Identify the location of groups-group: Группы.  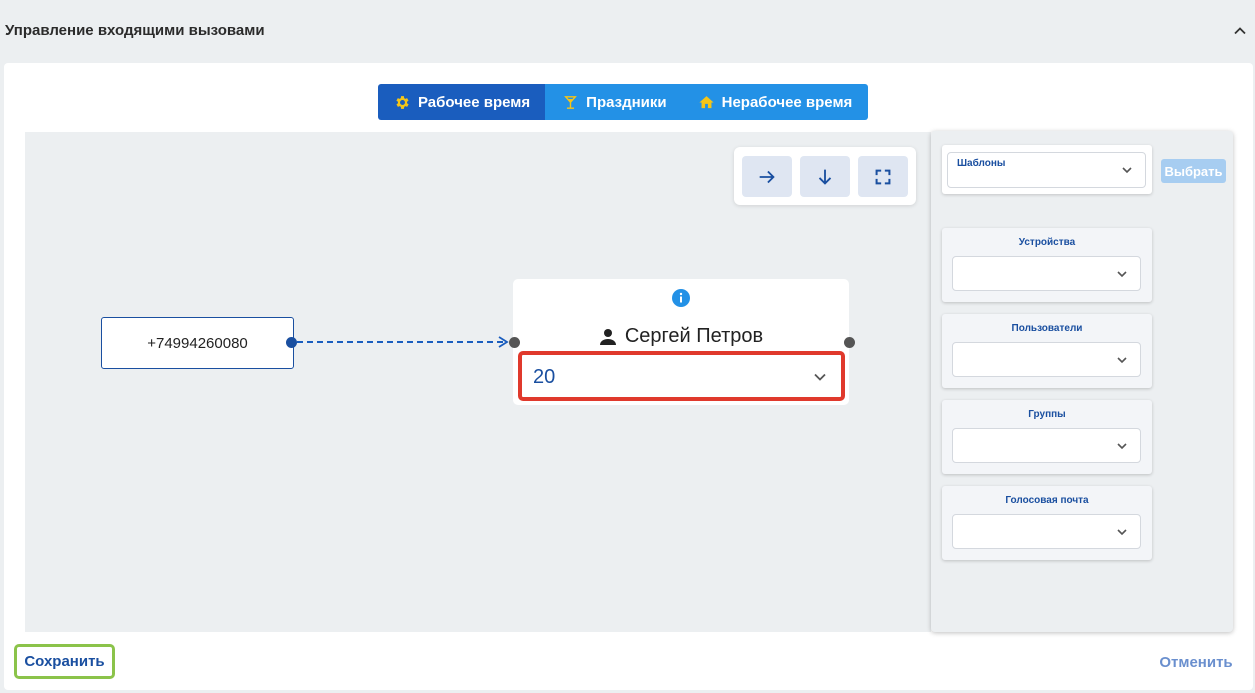
(1047, 437).